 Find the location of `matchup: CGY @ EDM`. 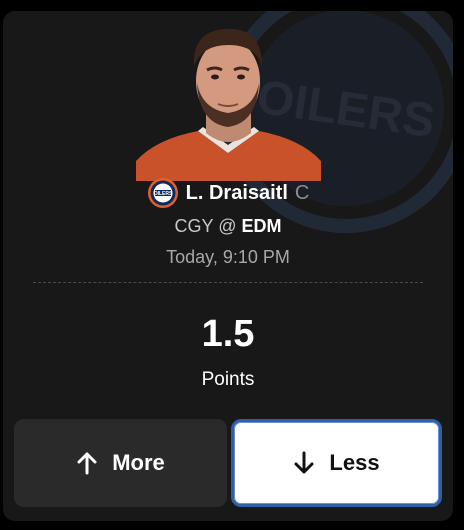

matchup: CGY @ EDM is located at coordinates (228, 226).